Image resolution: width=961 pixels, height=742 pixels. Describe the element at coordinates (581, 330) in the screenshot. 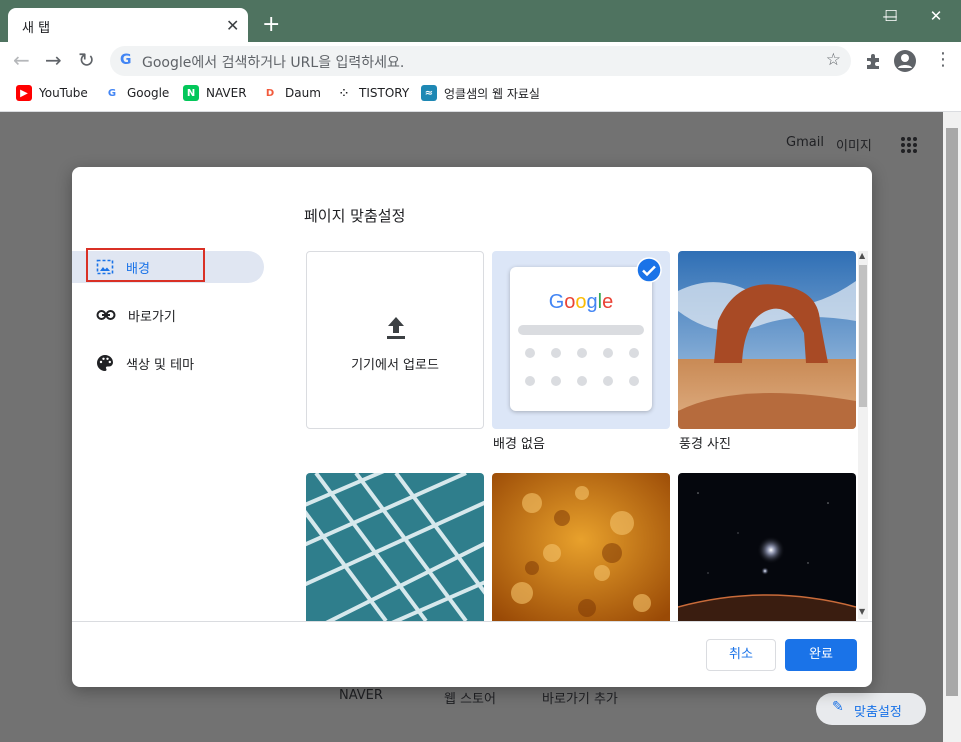

I see `search-bar-preview` at that location.